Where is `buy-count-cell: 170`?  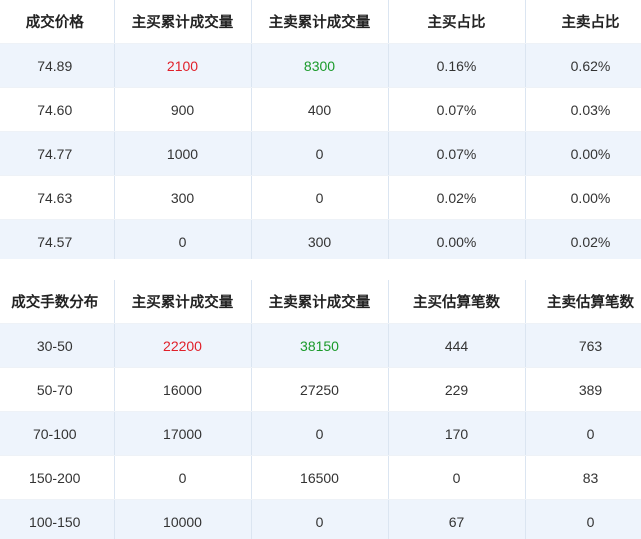 buy-count-cell: 170 is located at coordinates (457, 433).